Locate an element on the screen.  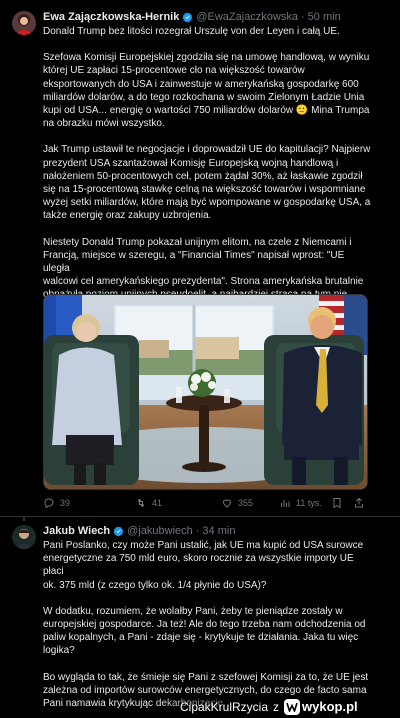
like-button: 355 is located at coordinates (237, 503).